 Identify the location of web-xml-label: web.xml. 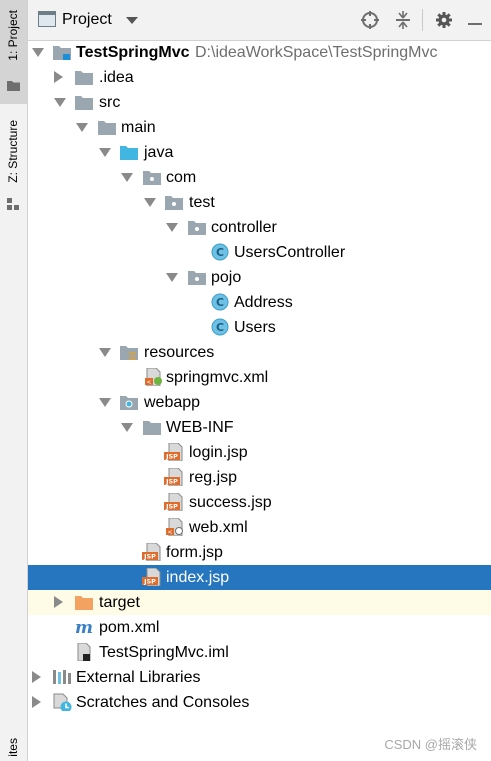
(218, 527).